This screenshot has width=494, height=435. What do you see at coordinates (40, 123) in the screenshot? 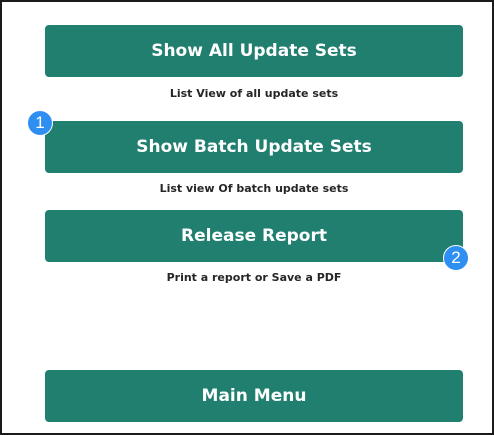
I see `step-badge-1: 1` at bounding box center [40, 123].